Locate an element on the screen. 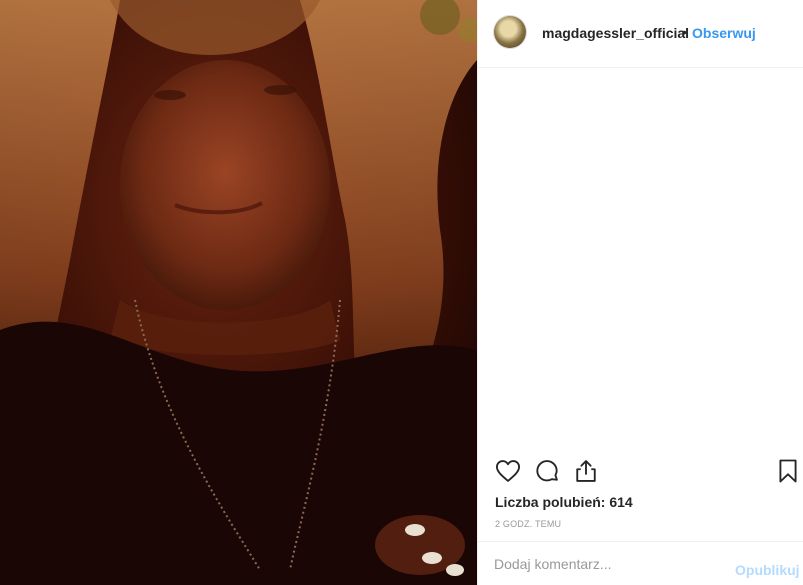 The width and height of the screenshot is (803, 585). like-button is located at coordinates (509, 472).